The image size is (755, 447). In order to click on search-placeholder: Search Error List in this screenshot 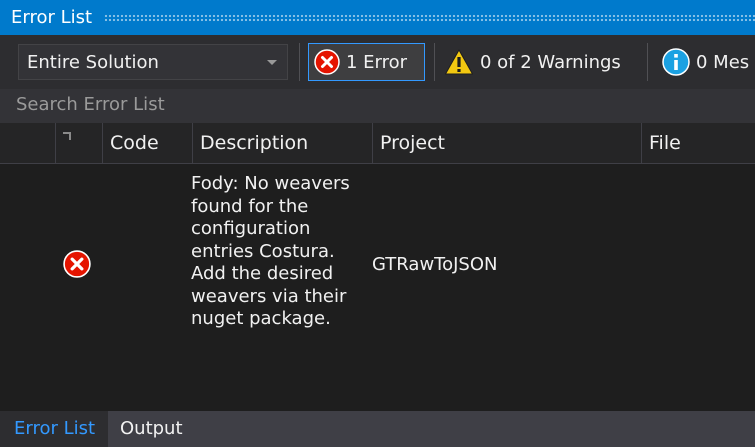, I will do `click(90, 104)`.